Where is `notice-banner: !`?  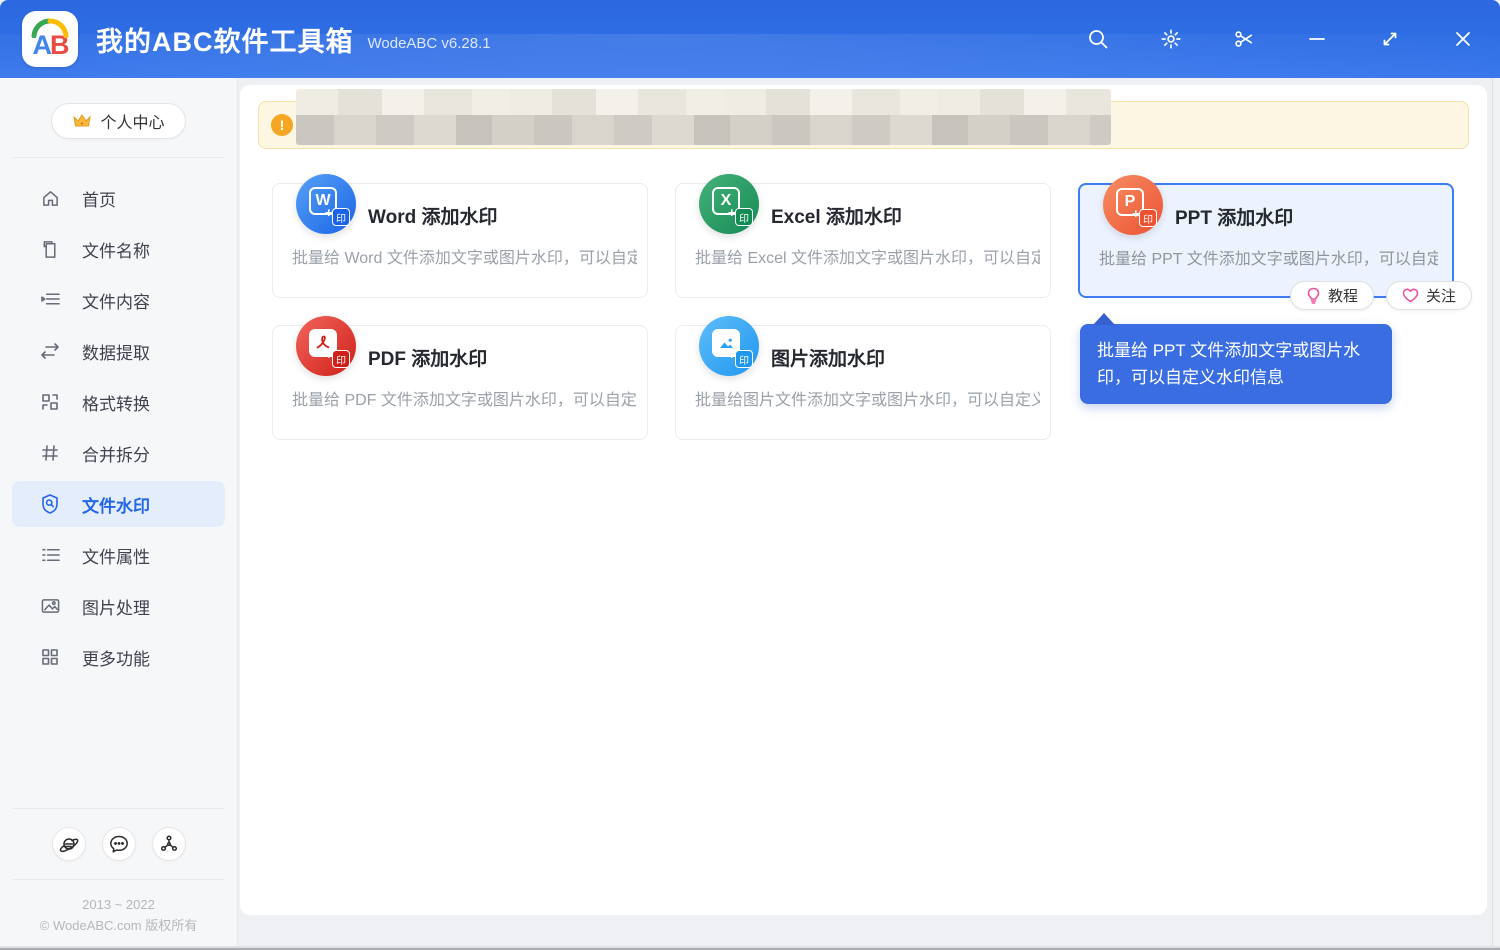
notice-banner: ! is located at coordinates (863, 119).